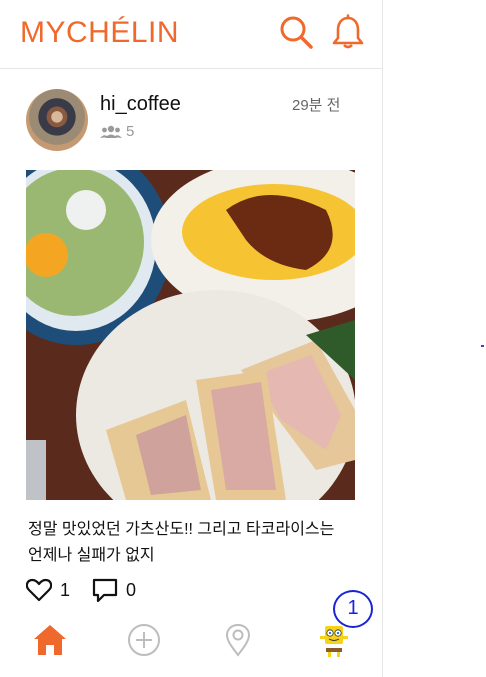 The width and height of the screenshot is (486, 677). I want to click on followers-count: 5, so click(117, 131).